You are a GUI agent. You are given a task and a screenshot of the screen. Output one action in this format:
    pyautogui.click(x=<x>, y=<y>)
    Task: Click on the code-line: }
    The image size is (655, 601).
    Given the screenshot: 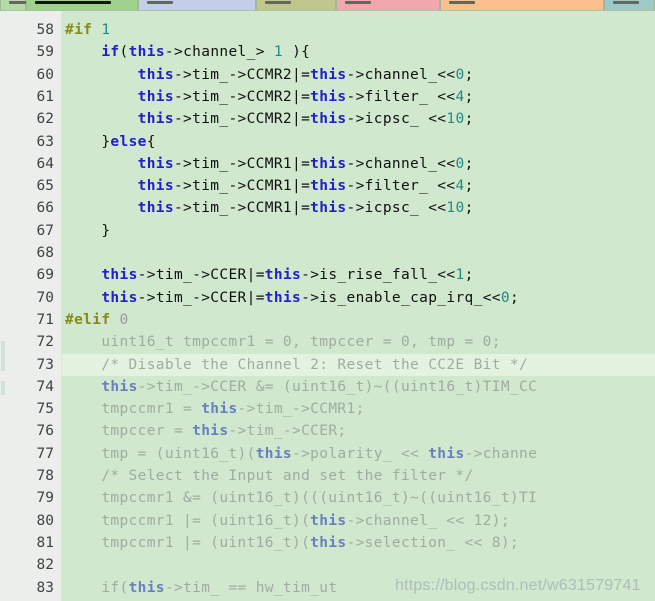 What is the action you would take?
    pyautogui.click(x=87, y=231)
    